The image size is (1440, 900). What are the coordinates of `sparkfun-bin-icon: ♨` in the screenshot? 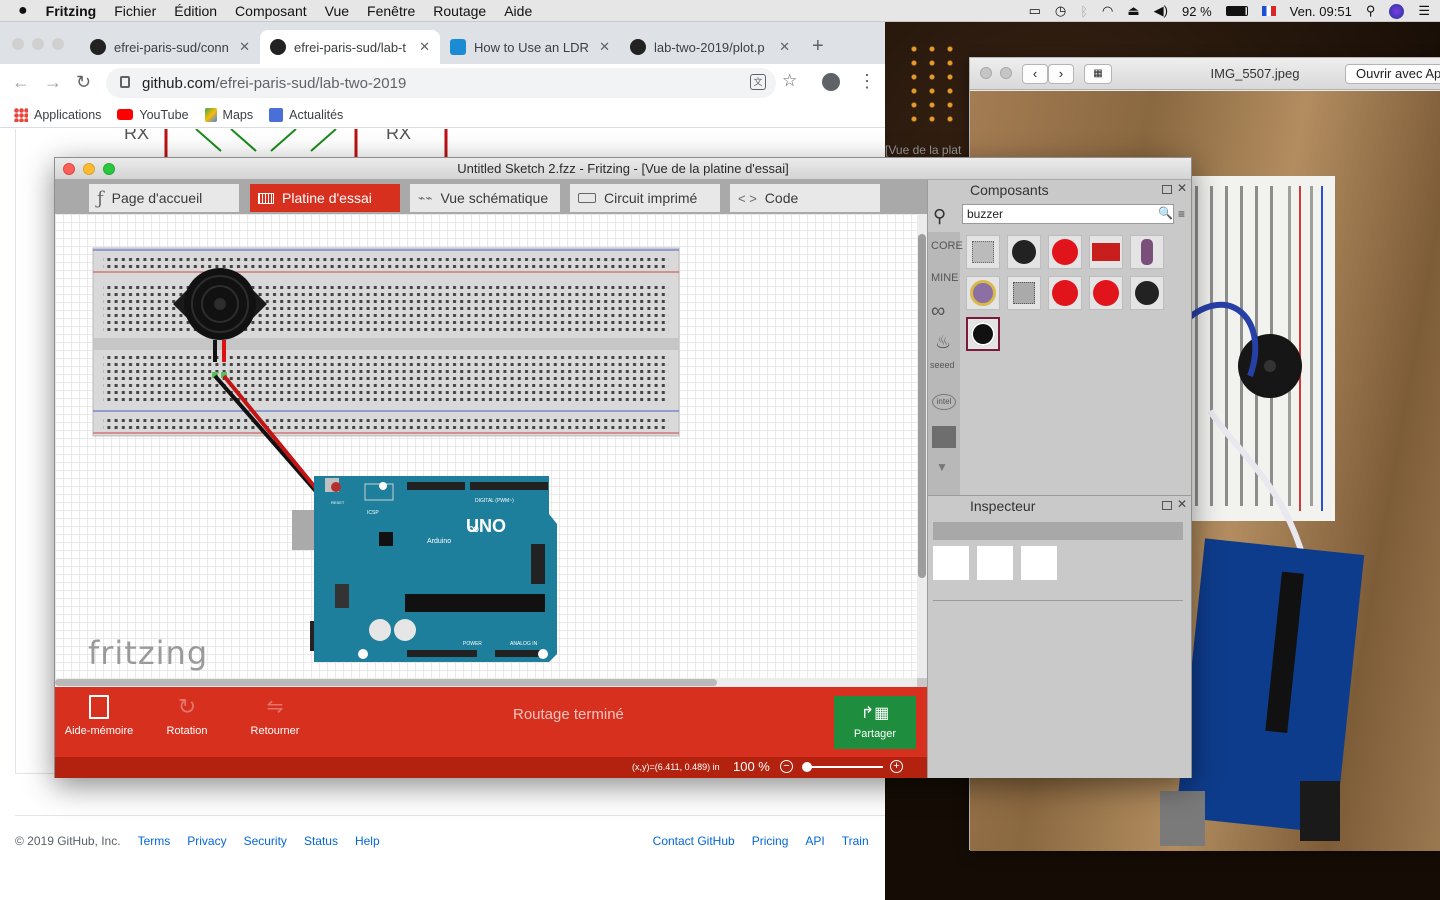 It's located at (943, 342).